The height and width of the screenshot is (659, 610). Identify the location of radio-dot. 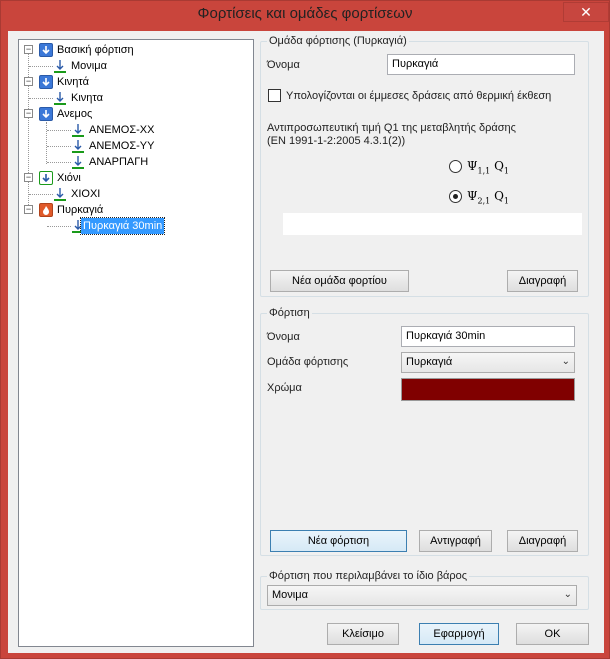
(455, 196).